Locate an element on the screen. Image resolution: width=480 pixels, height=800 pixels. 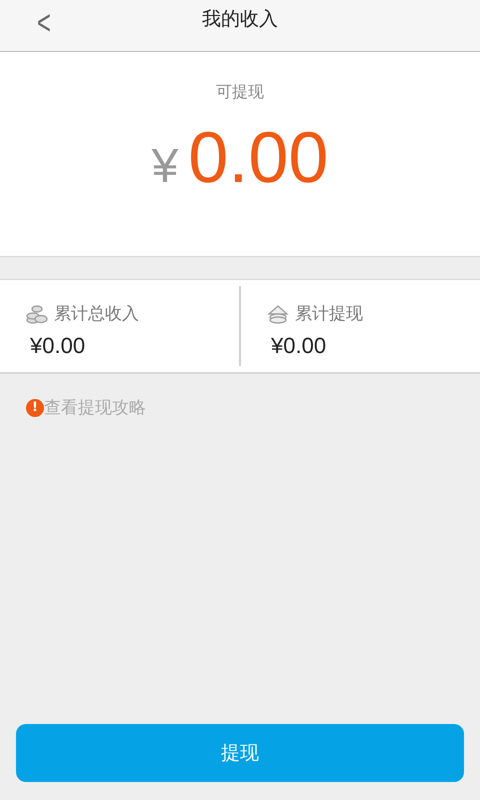
balance-label: 可提现 is located at coordinates (240, 92).